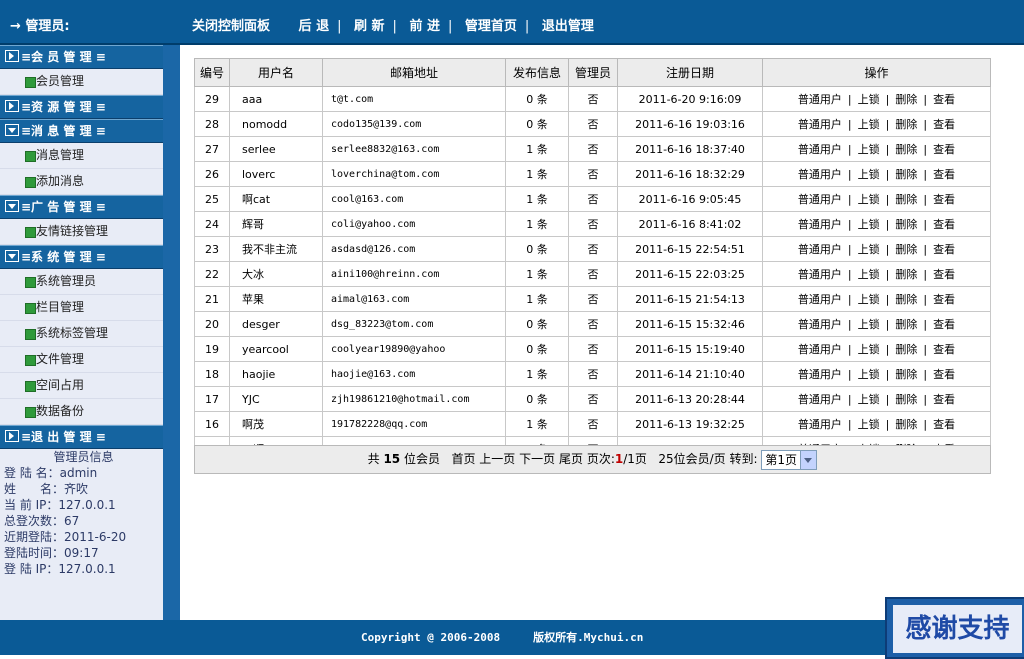  What do you see at coordinates (81, 57) in the screenshot?
I see `sidebar-section-members: ≡会 员 管 理 ≡` at bounding box center [81, 57].